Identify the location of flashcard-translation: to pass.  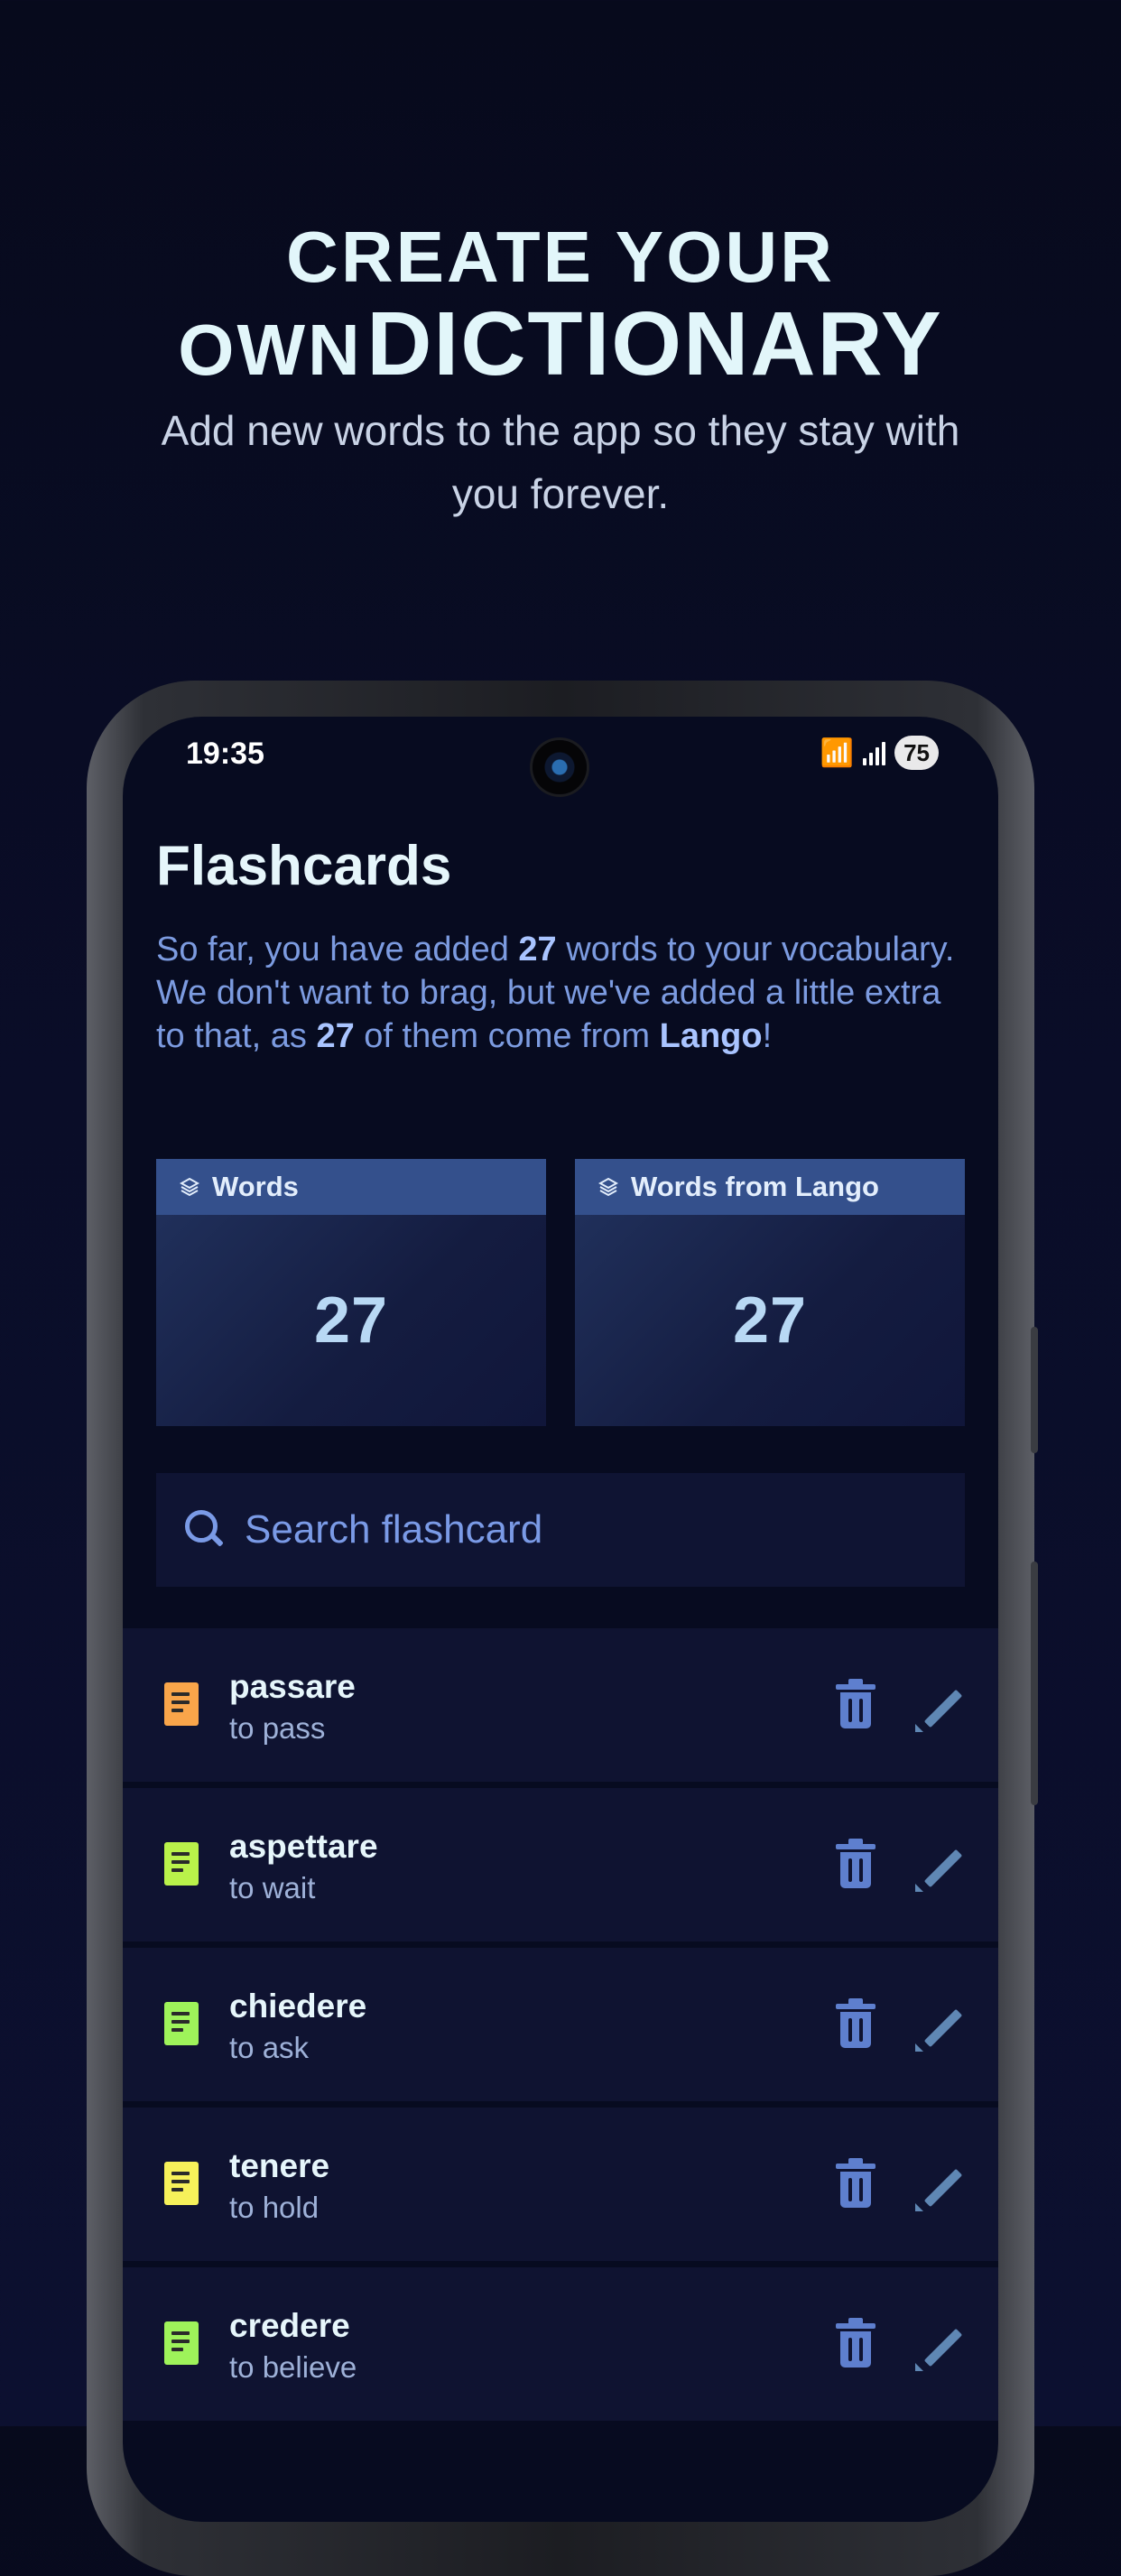
(278, 1728).